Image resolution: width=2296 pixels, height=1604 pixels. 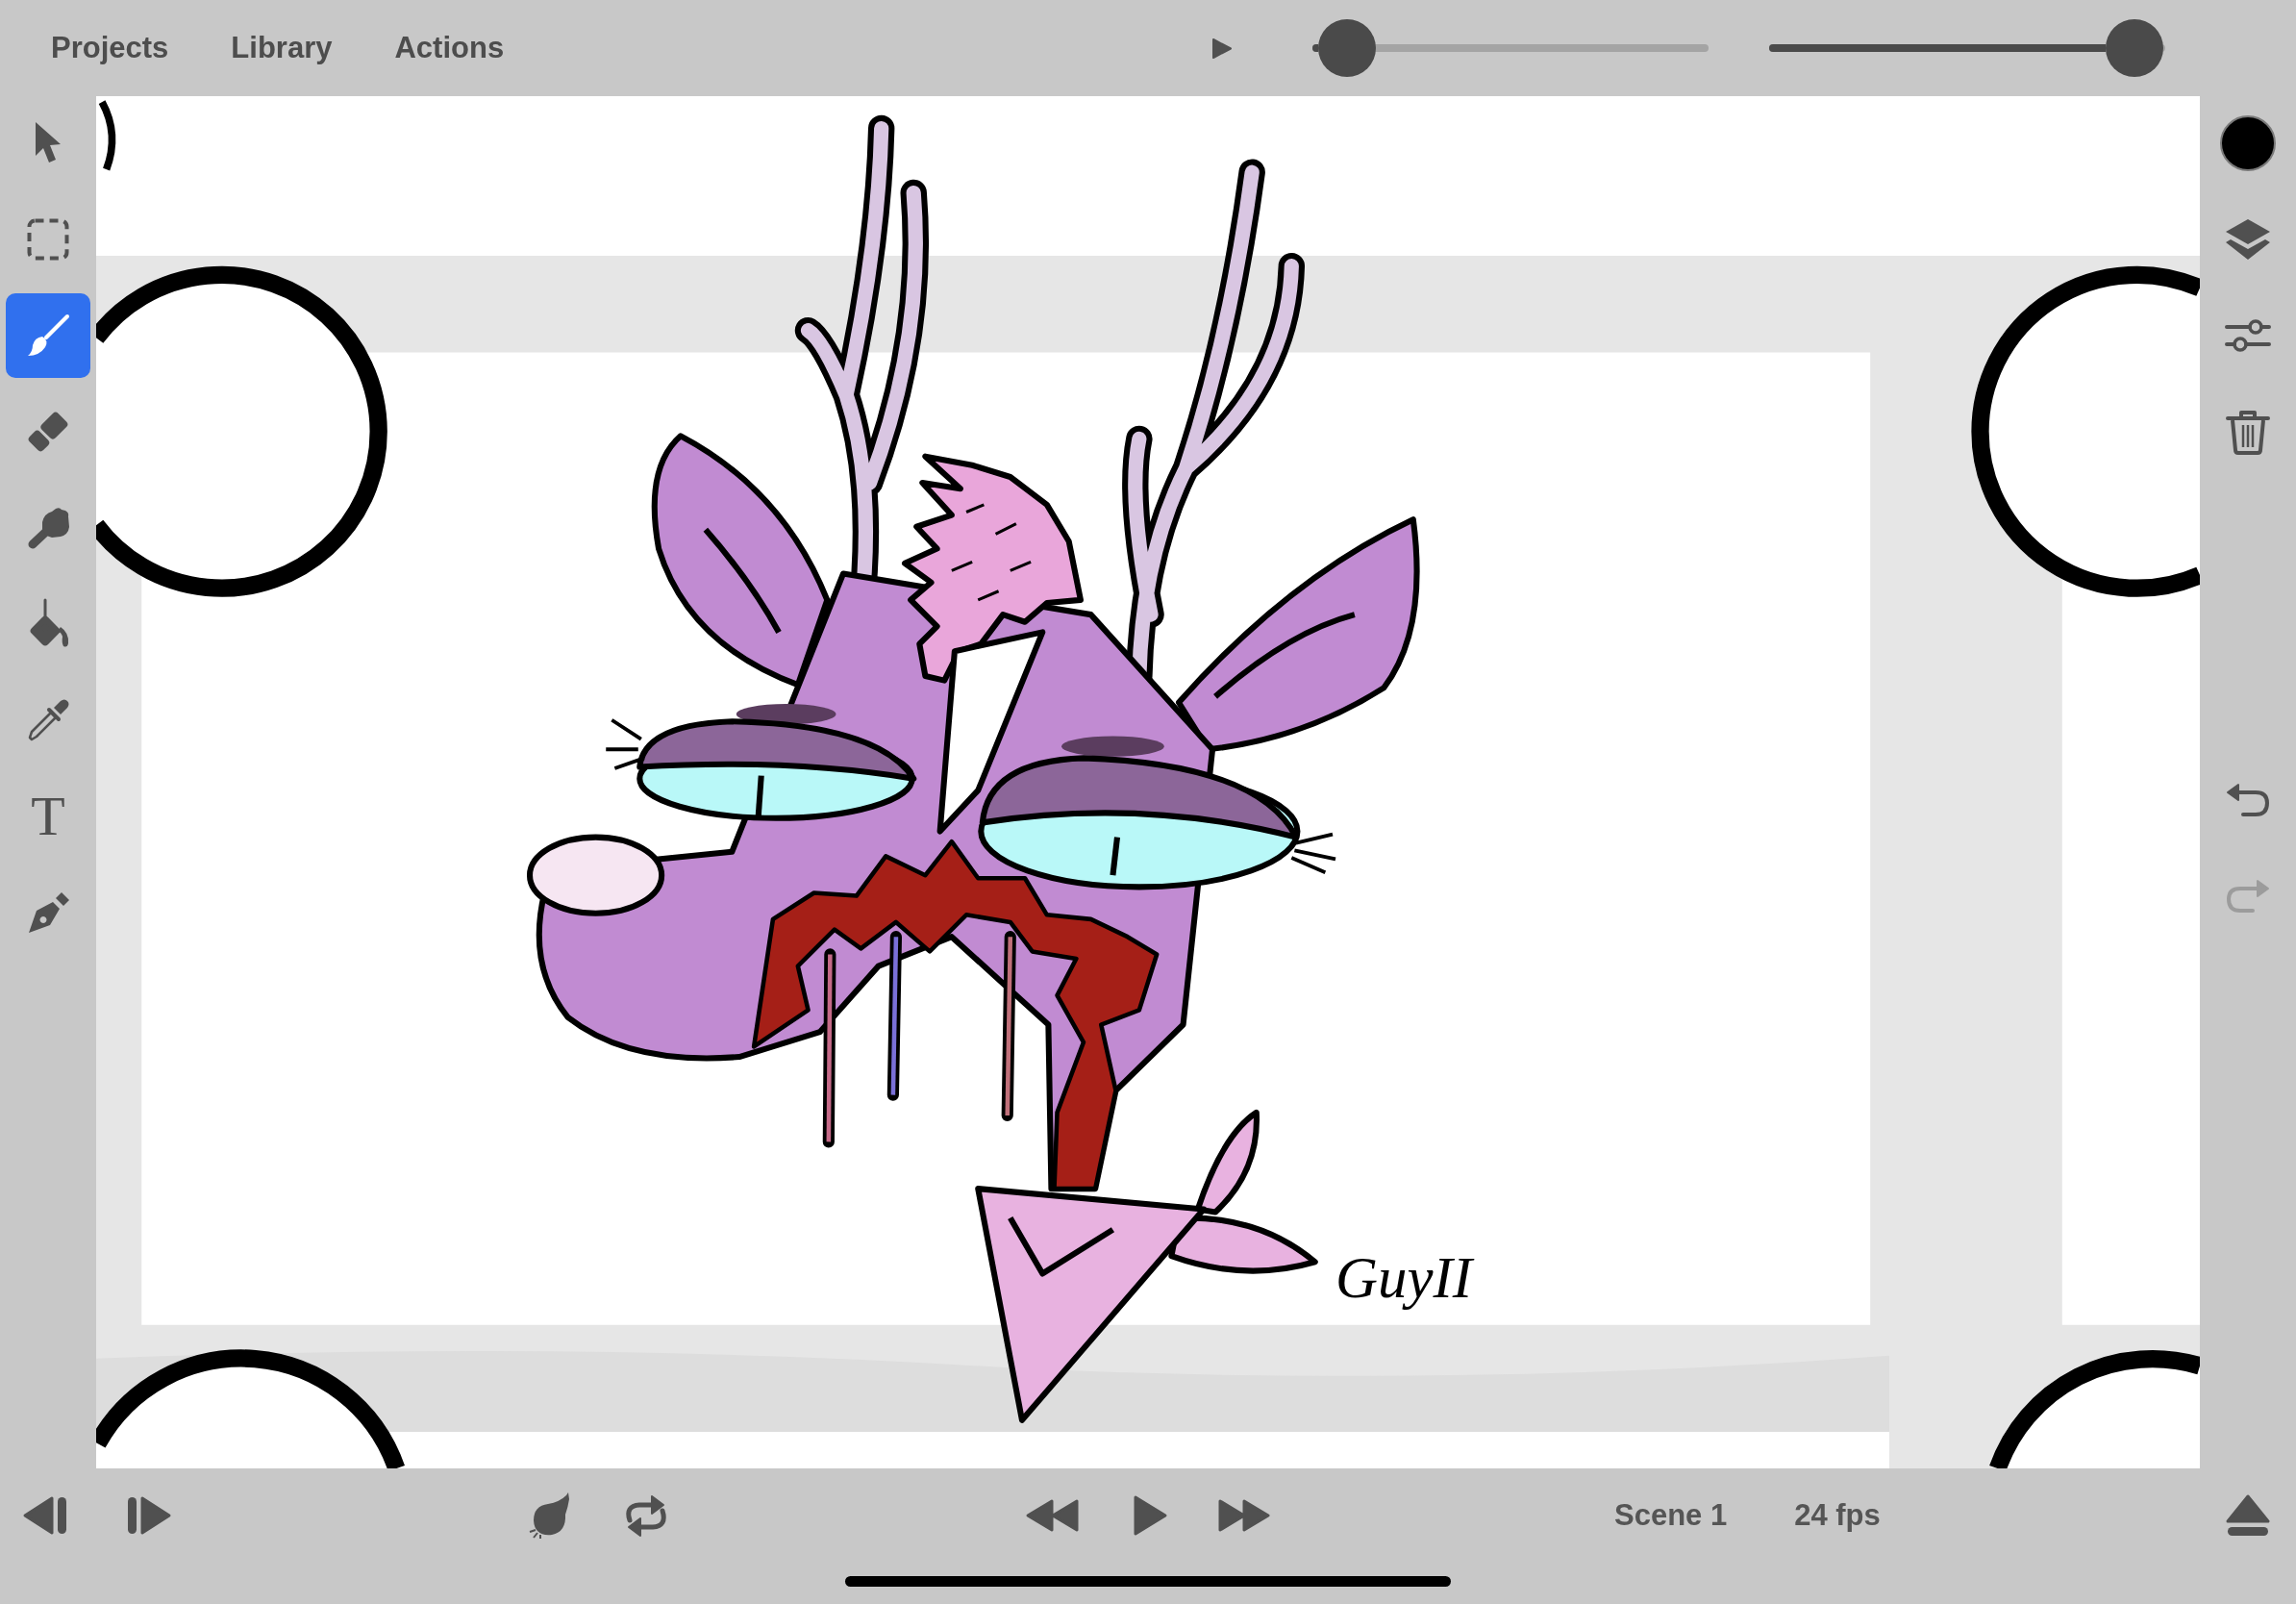 I want to click on play-button, so click(x=1150, y=1515).